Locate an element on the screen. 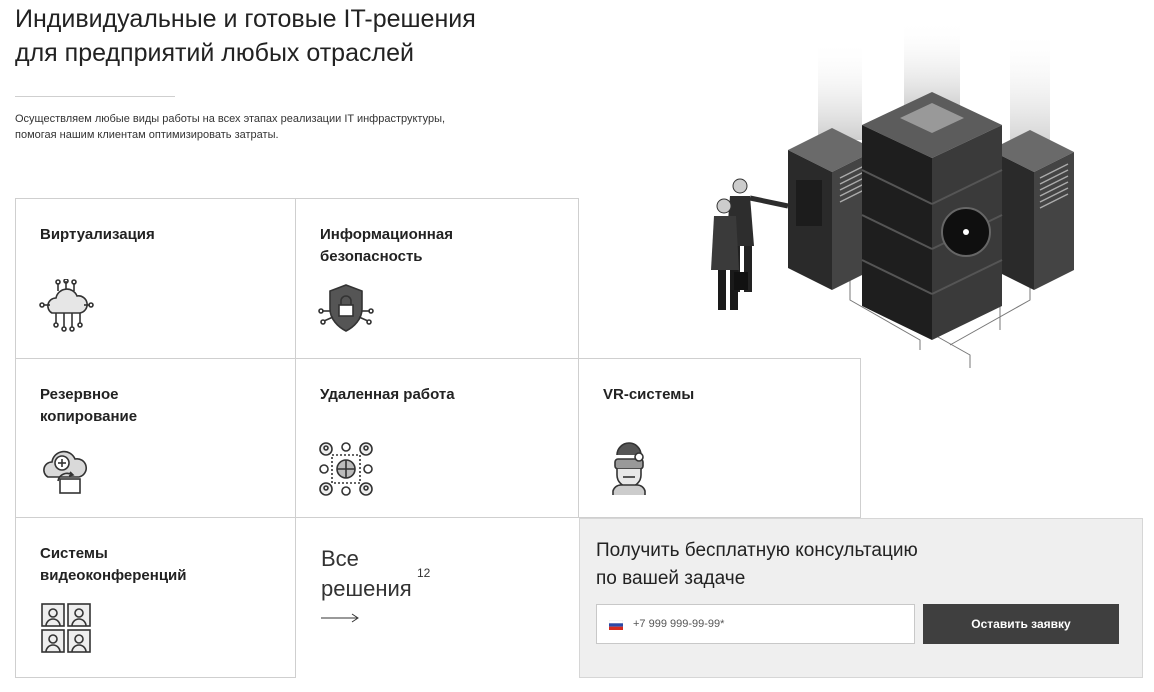 This screenshot has height=692, width=1154. phone-input is located at coordinates (770, 624).